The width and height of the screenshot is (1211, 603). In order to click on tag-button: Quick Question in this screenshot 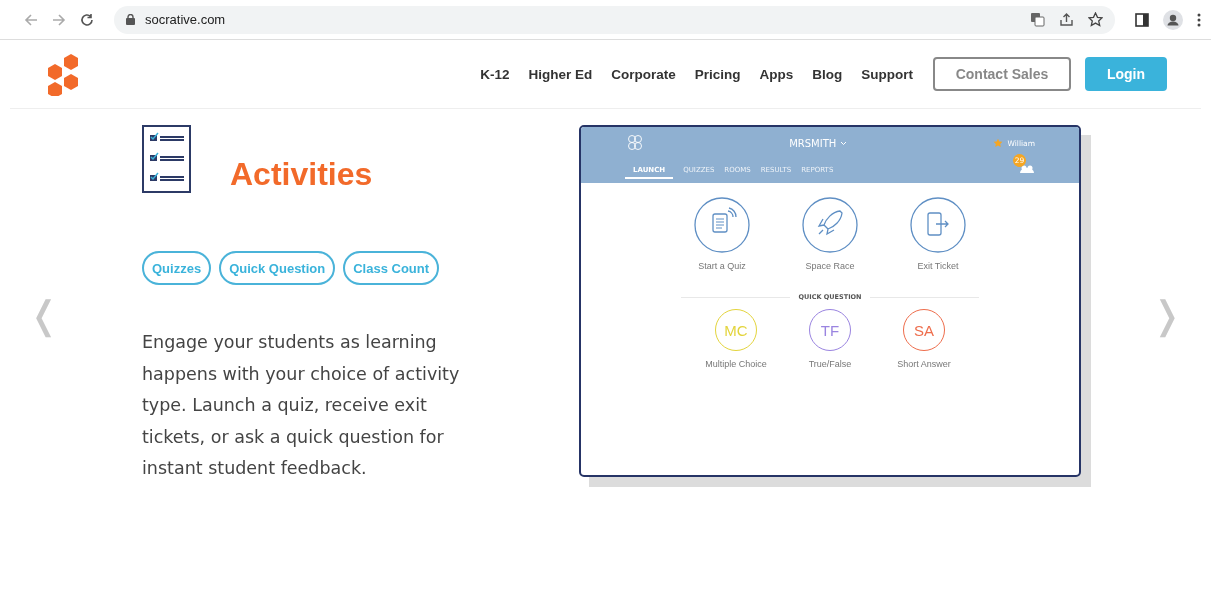, I will do `click(277, 268)`.